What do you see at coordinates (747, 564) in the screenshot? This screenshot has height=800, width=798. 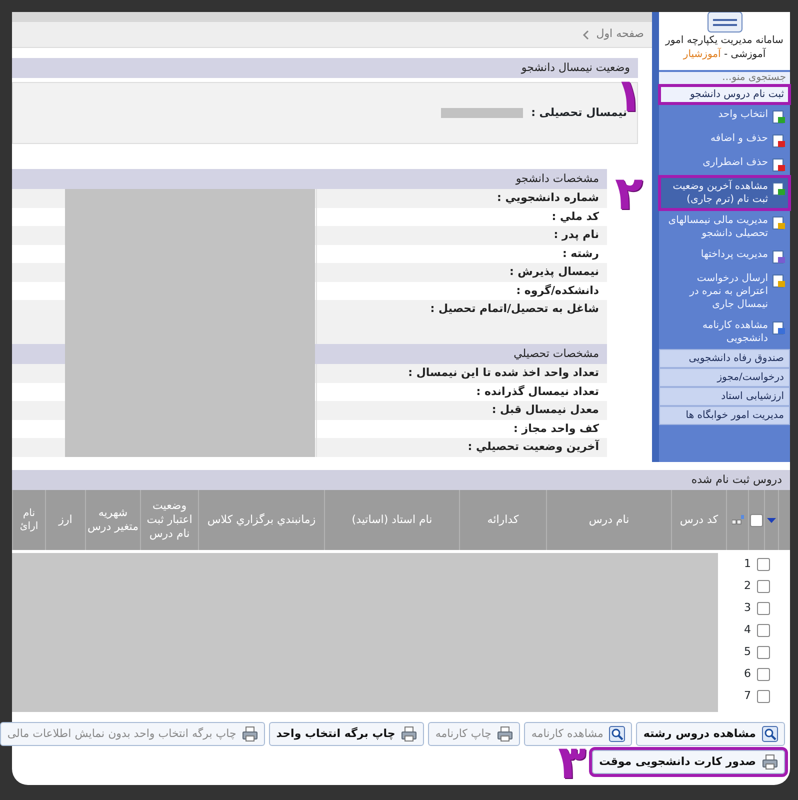 I see `row-number: 1` at bounding box center [747, 564].